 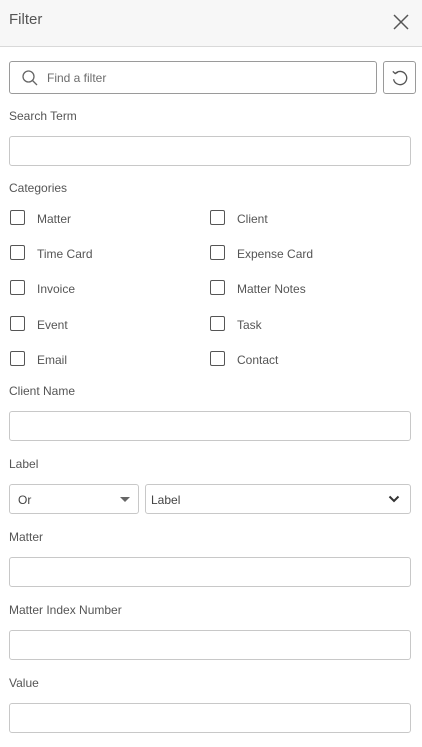 What do you see at coordinates (210, 645) in the screenshot?
I see `matter-index-number-input` at bounding box center [210, 645].